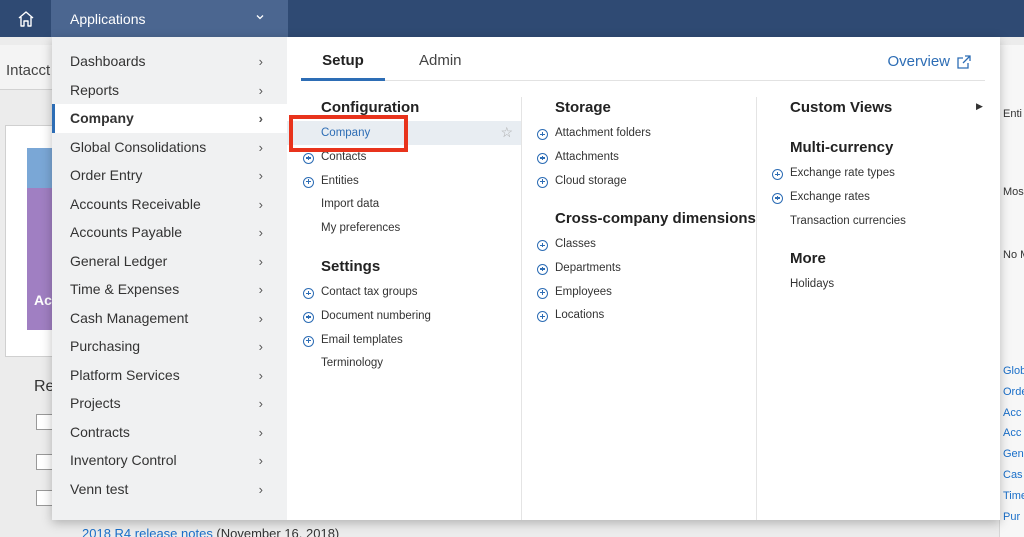  What do you see at coordinates (348, 133) in the screenshot?
I see `highlight-annotation-box` at bounding box center [348, 133].